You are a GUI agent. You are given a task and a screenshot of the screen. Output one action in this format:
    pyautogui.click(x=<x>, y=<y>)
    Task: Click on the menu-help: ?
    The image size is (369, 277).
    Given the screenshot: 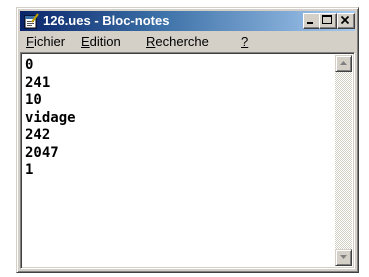 What is the action you would take?
    pyautogui.click(x=244, y=42)
    